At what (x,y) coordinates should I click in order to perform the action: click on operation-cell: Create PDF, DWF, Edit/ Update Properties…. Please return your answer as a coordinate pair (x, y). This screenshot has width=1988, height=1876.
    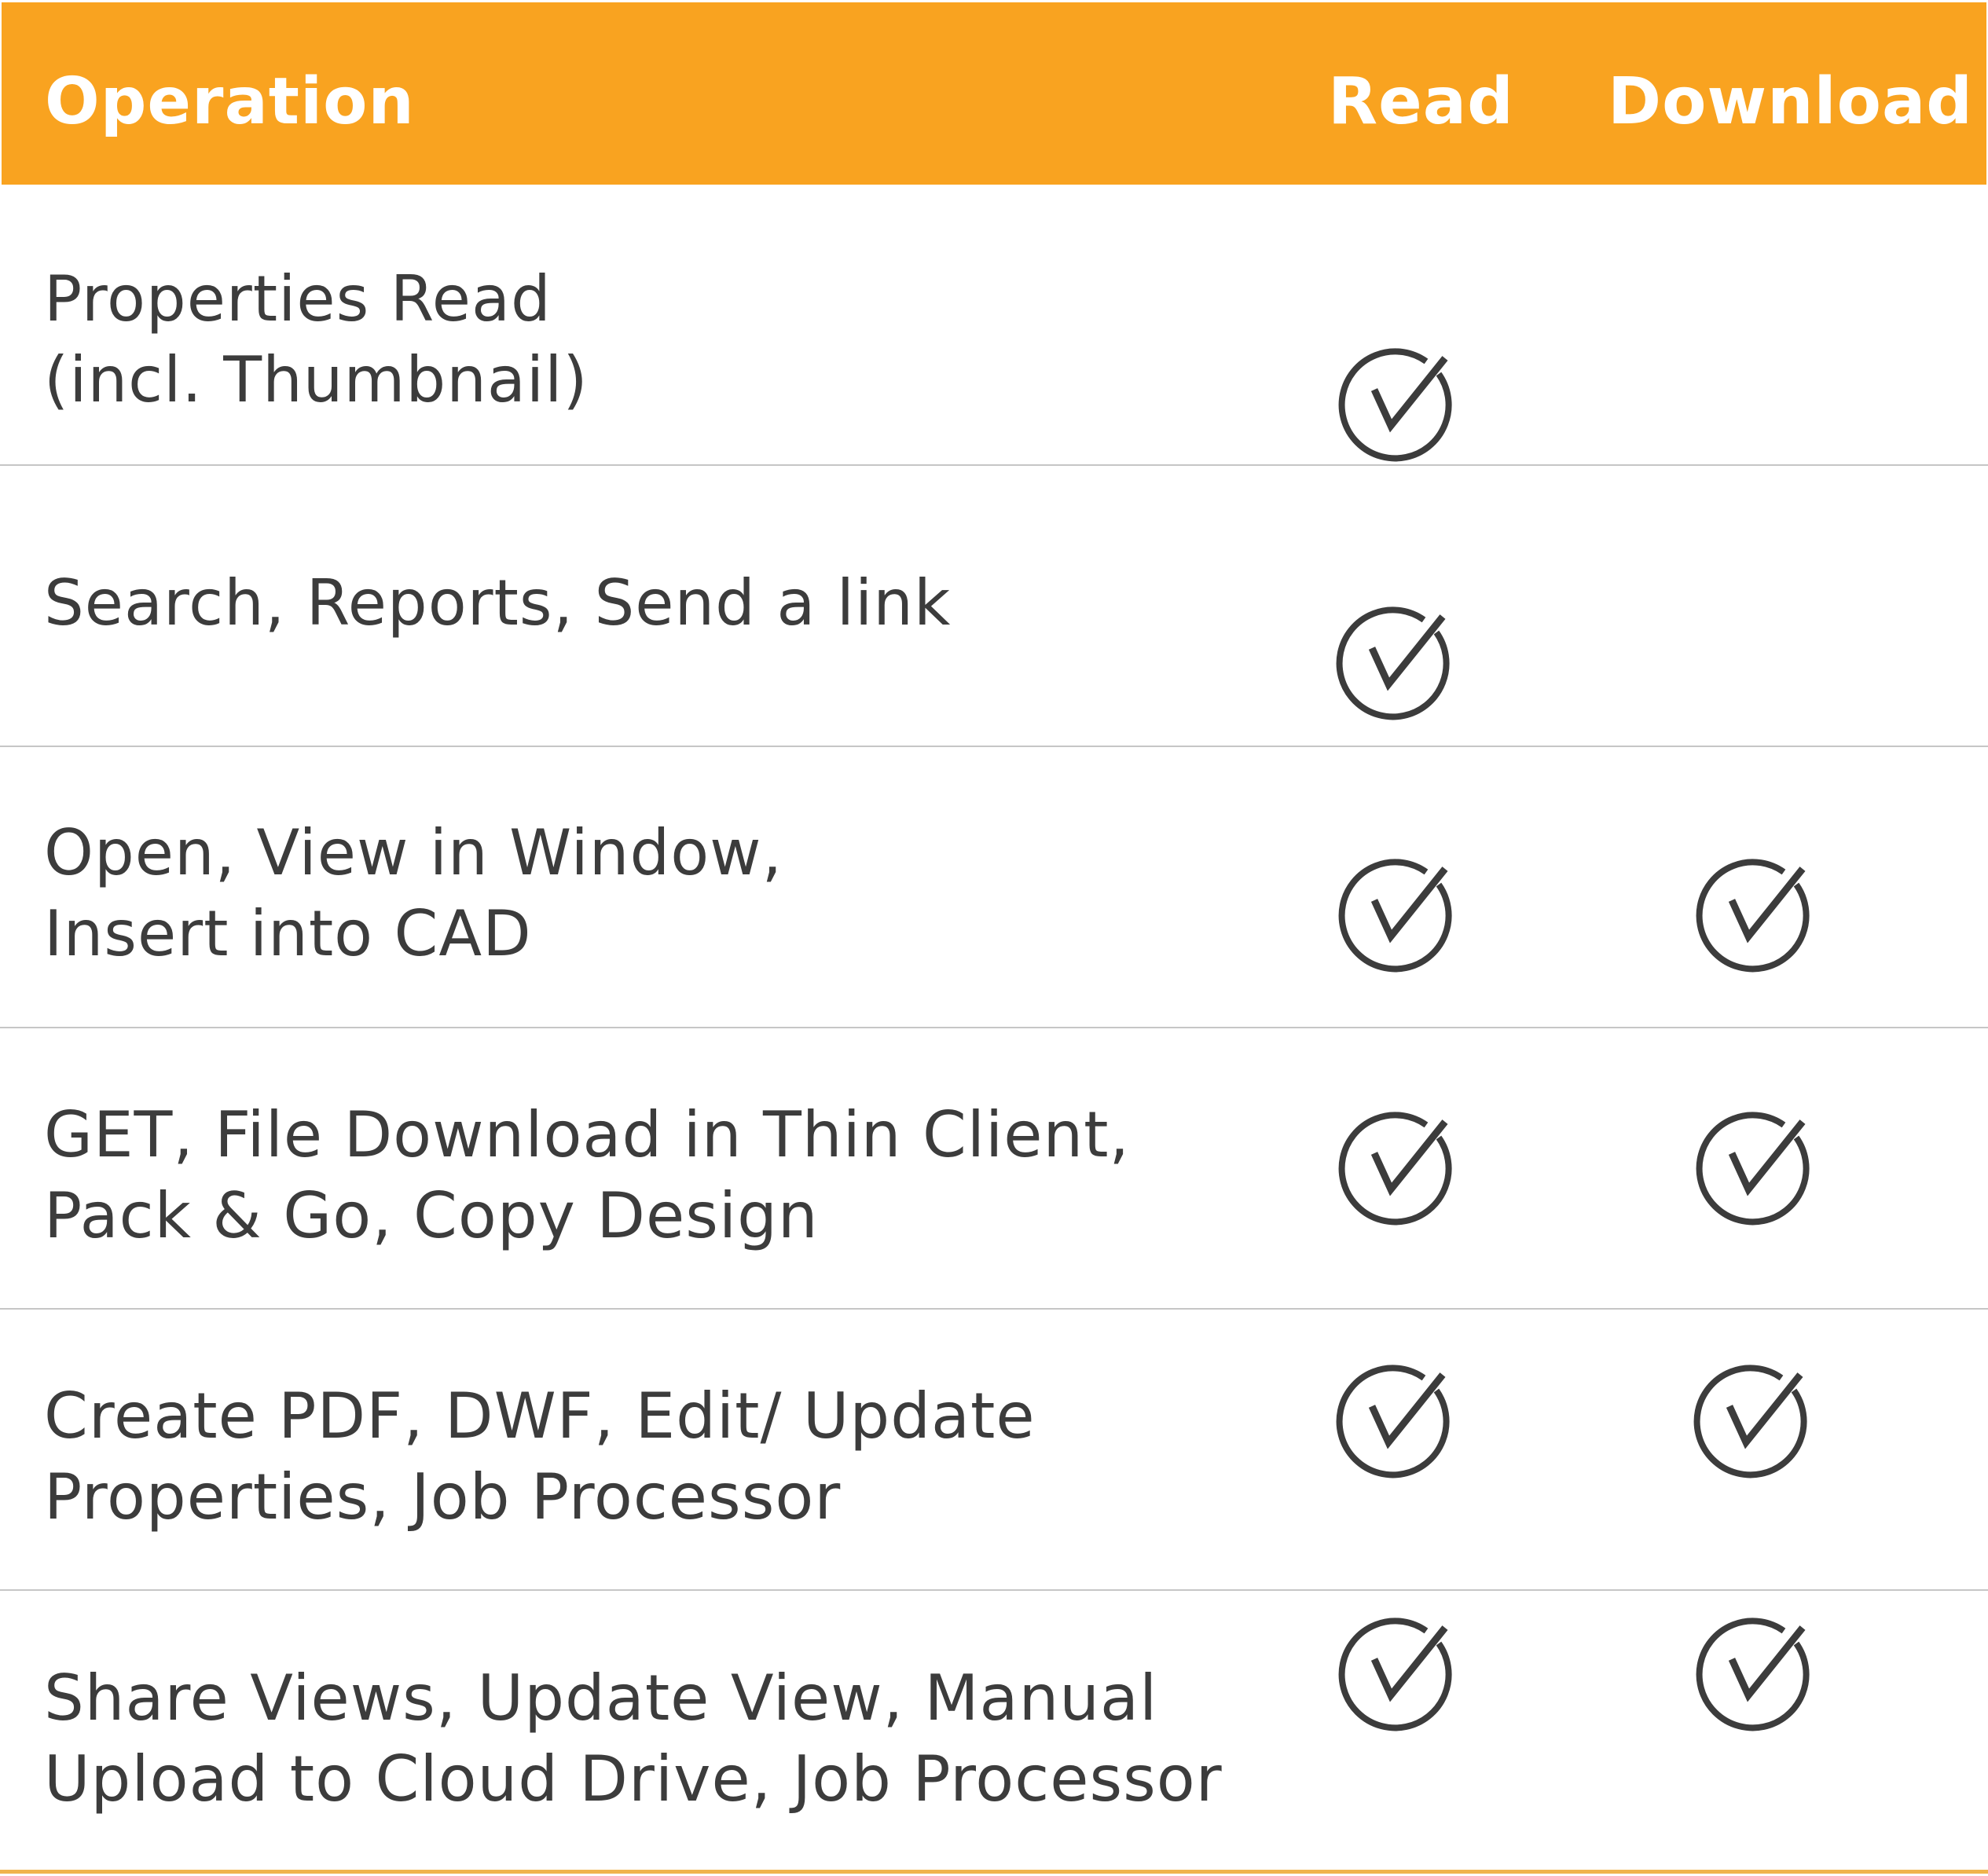
    Looking at the image, I should click on (540, 1456).